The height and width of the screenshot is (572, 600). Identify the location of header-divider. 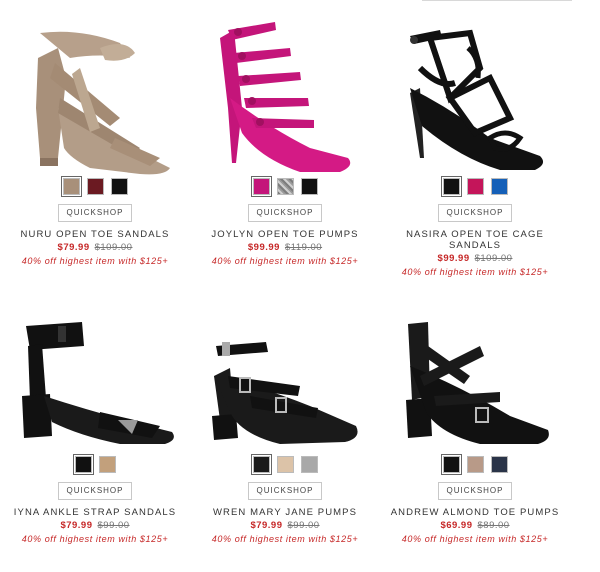
(497, 0).